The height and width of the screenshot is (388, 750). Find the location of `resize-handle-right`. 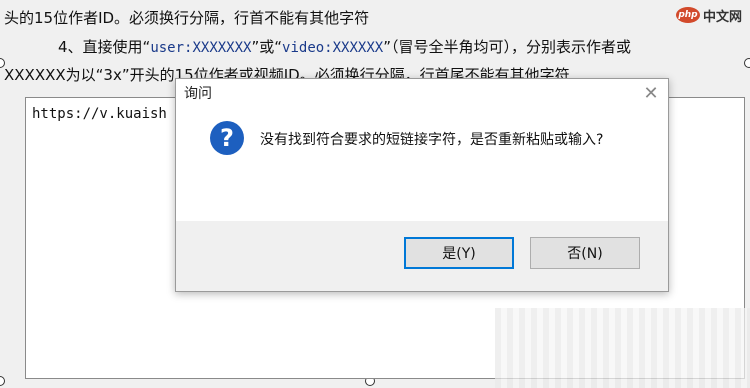

resize-handle-right is located at coordinates (747, 63).